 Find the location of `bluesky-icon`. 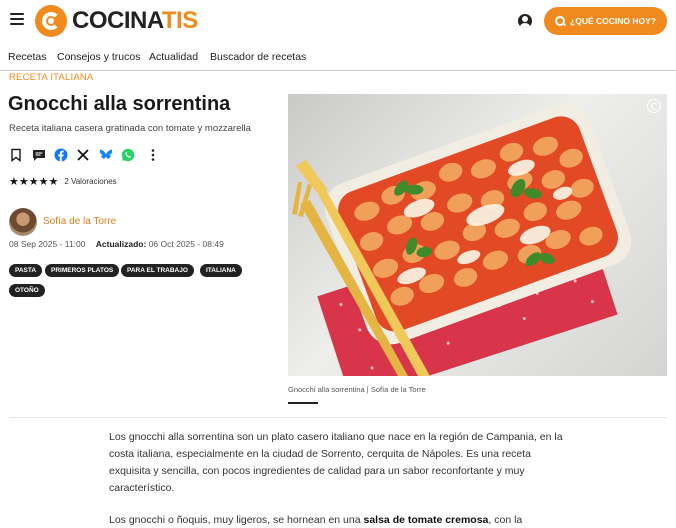

bluesky-icon is located at coordinates (106, 155).